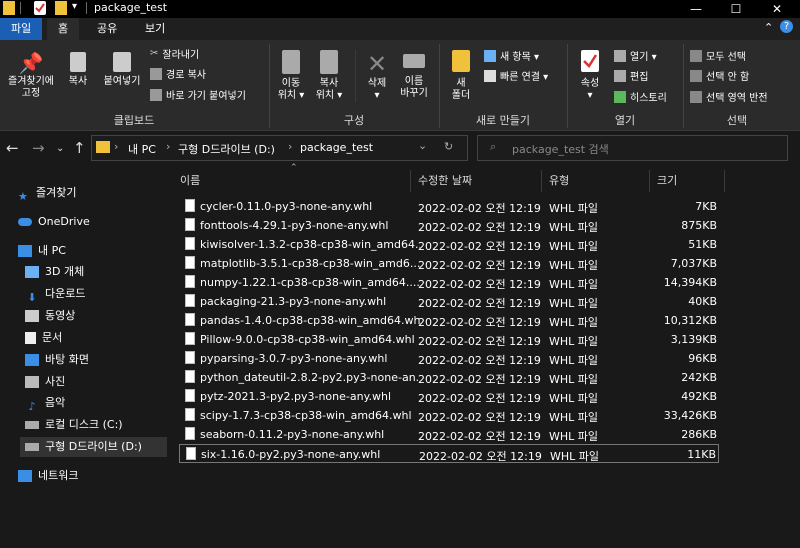  Describe the element at coordinates (292, 434) in the screenshot. I see `file-name: seaborn-0.11.2-py3-none-any.whl` at that location.